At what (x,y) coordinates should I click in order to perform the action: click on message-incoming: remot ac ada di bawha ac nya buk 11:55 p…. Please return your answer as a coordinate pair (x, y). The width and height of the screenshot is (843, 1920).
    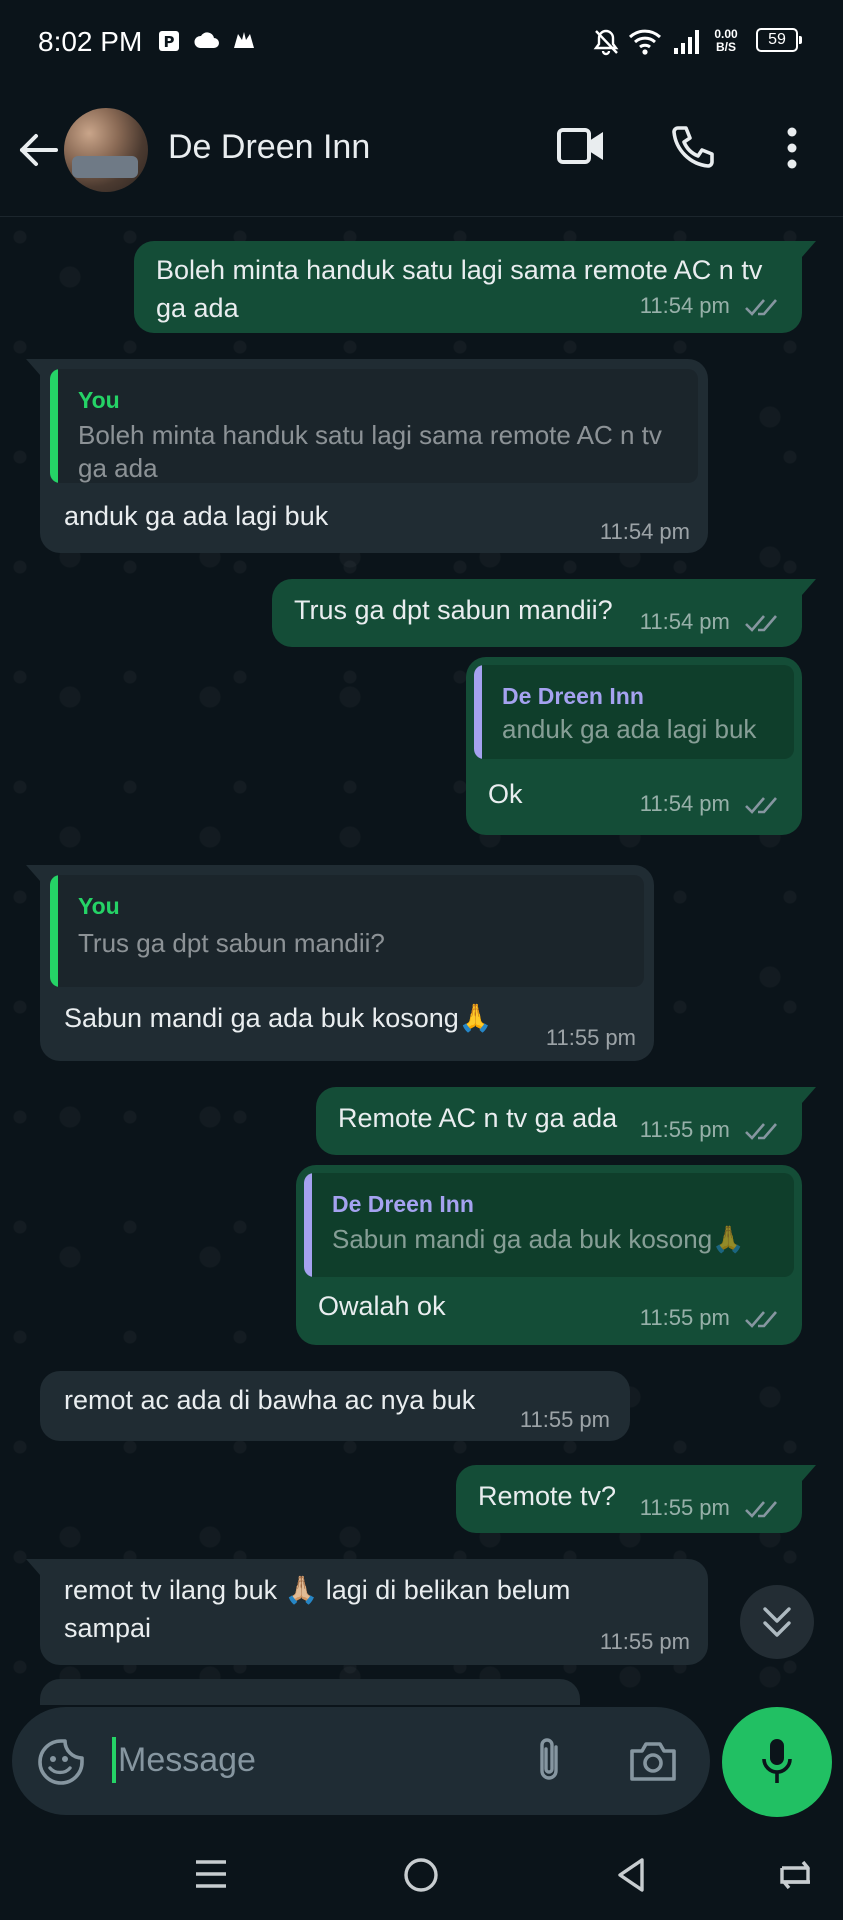
    Looking at the image, I should click on (335, 1406).